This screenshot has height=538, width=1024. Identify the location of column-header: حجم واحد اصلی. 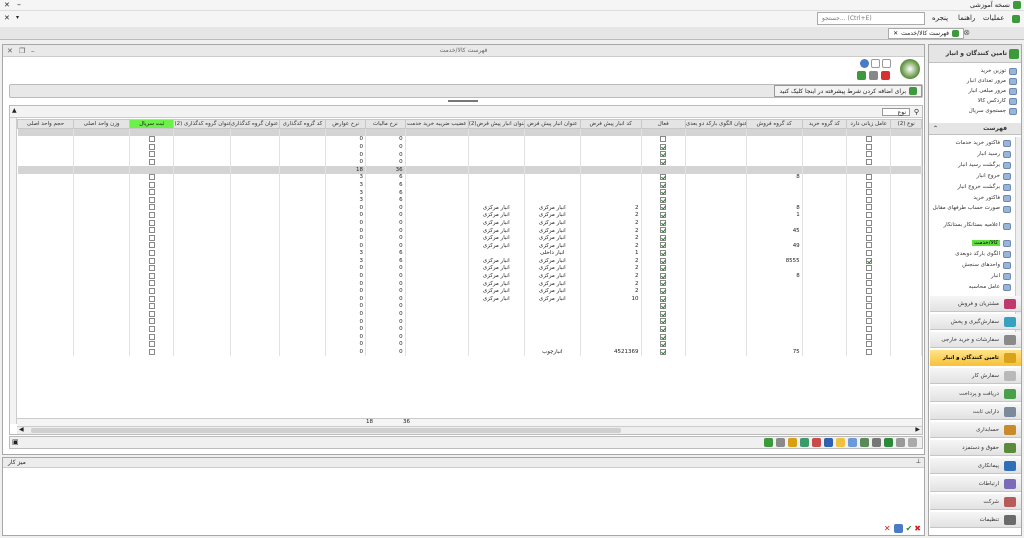
(45, 124).